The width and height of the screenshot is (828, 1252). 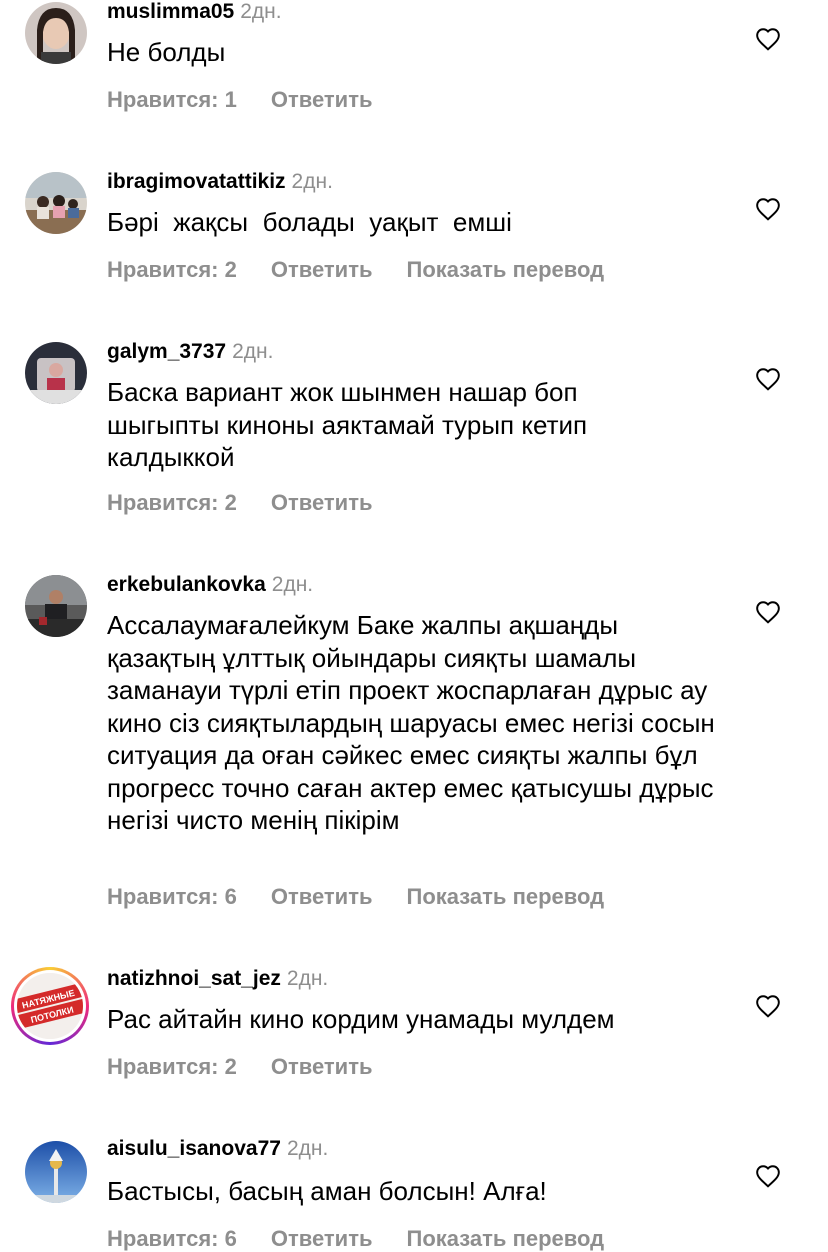 I want to click on comment-header: muslimma05 2дн., so click(x=194, y=12).